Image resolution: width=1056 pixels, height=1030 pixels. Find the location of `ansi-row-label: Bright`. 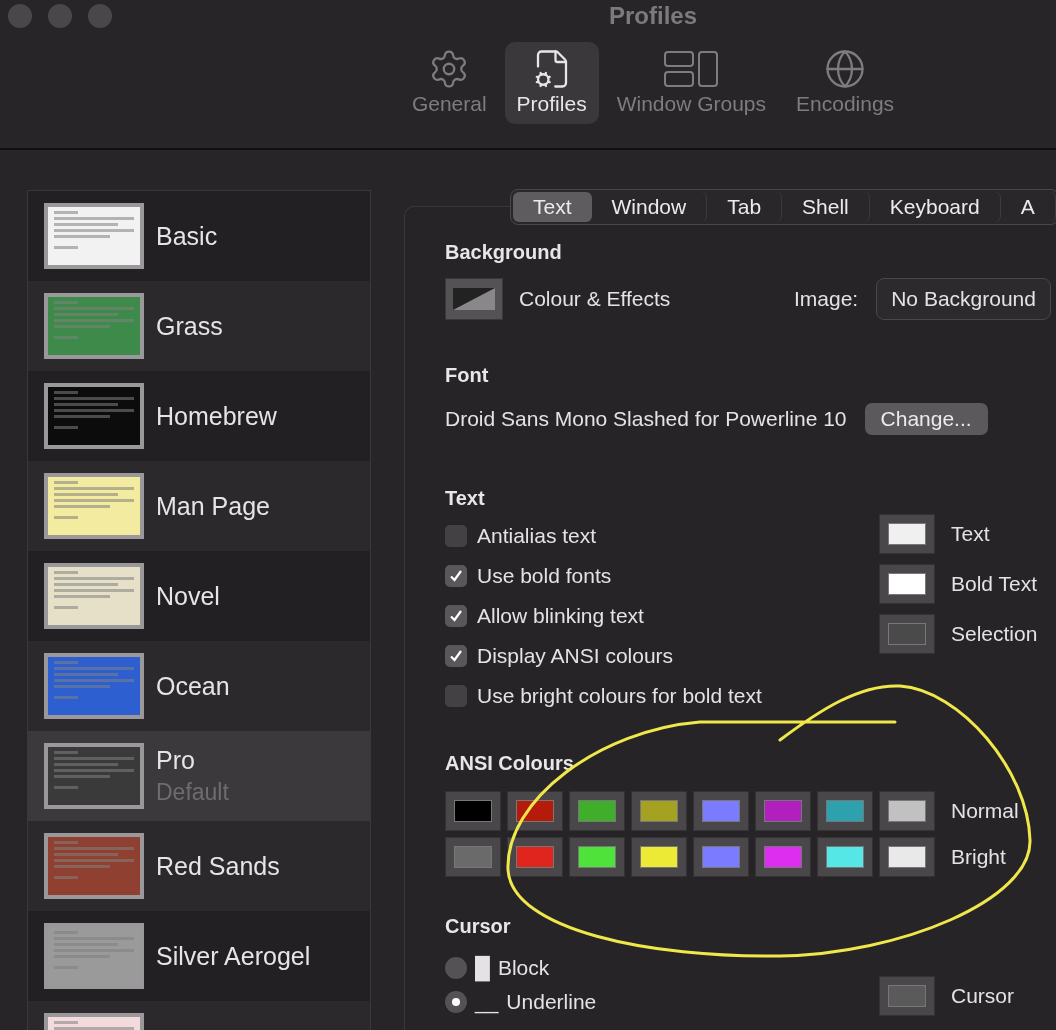

ansi-row-label: Bright is located at coordinates (978, 857).